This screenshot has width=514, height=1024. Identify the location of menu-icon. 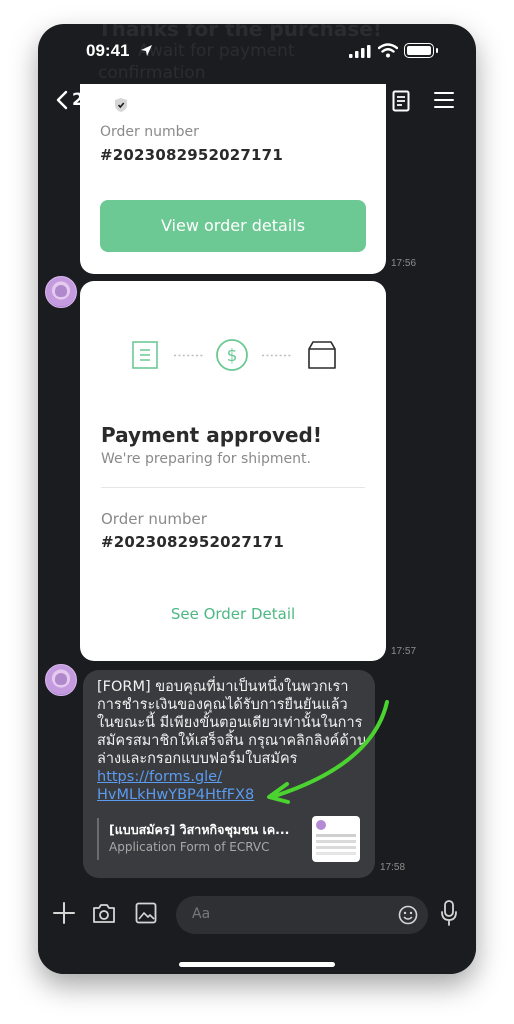
(444, 100).